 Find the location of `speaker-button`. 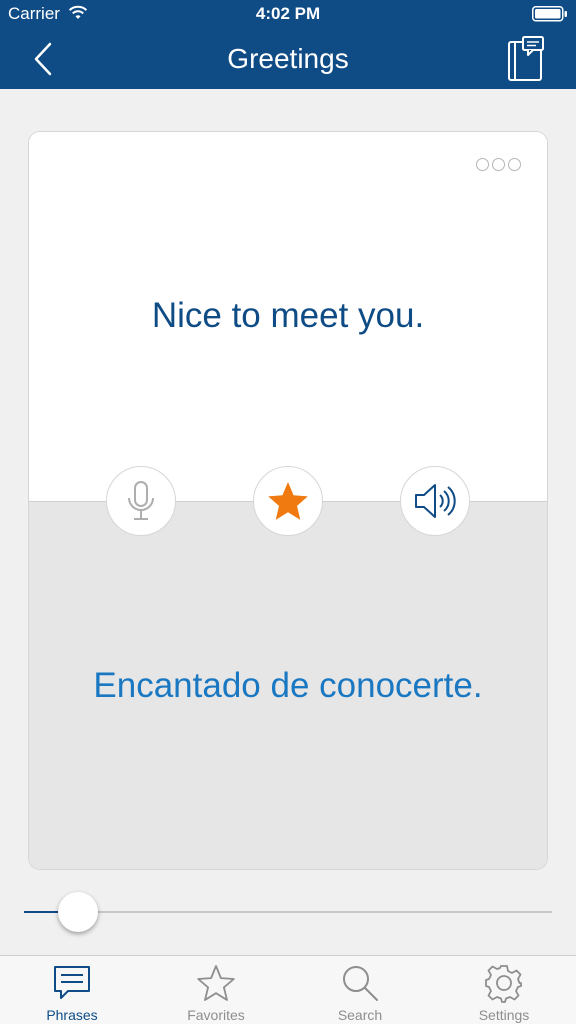

speaker-button is located at coordinates (435, 501).